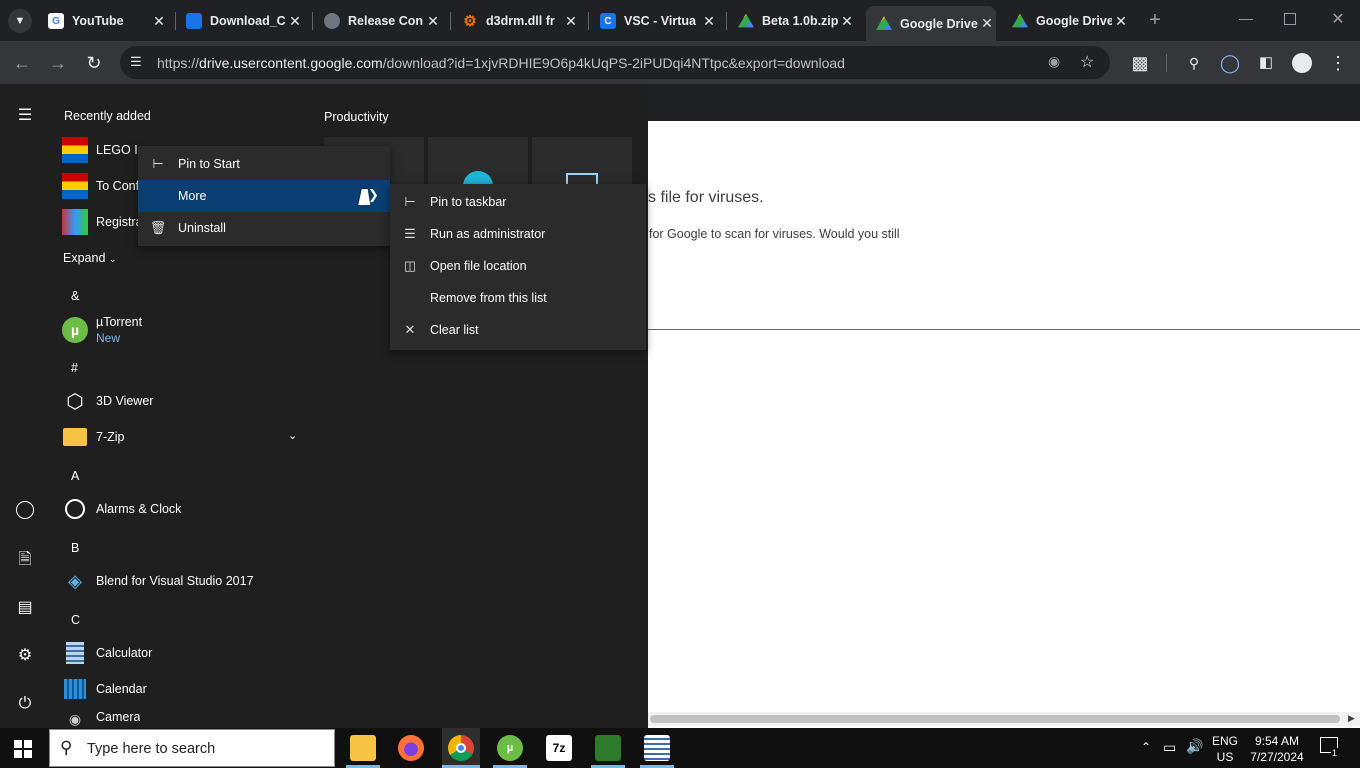 The height and width of the screenshot is (768, 1360). I want to click on menu-label: Run as administrator, so click(488, 234).